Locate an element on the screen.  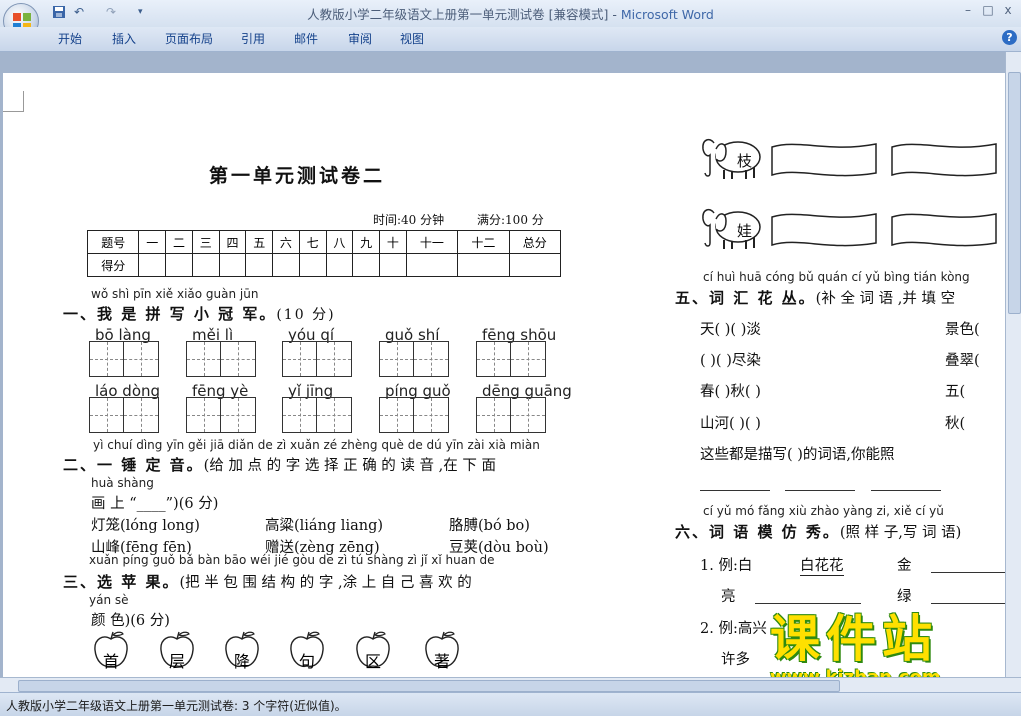
q2-line2: 画 上 “____”)(6 分) is located at coordinates (155, 504).